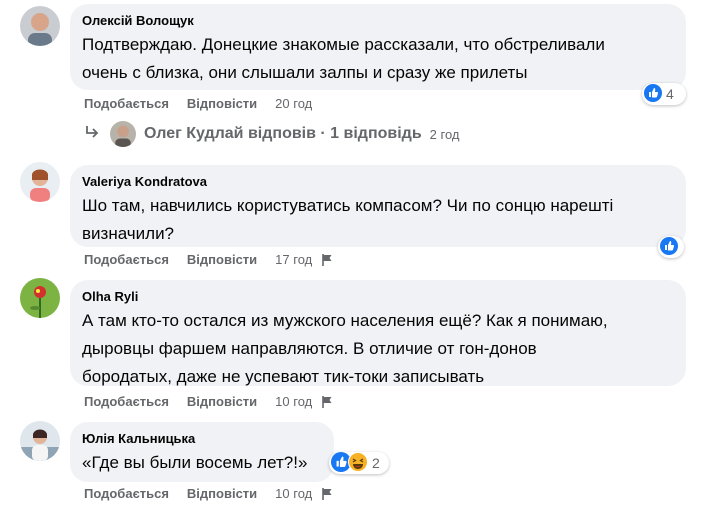 The height and width of the screenshot is (507, 713). What do you see at coordinates (202, 438) in the screenshot?
I see `comment-author: Юлія Кальницька` at bounding box center [202, 438].